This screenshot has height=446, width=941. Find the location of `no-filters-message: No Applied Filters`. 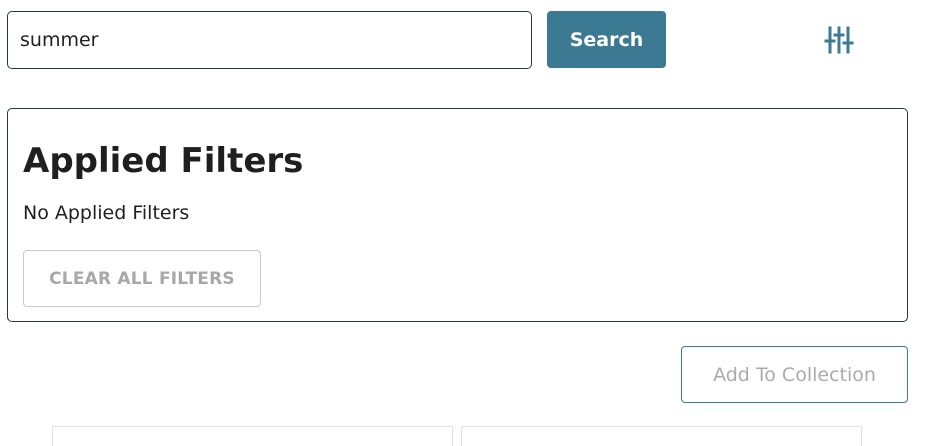

no-filters-message: No Applied Filters is located at coordinates (106, 213).